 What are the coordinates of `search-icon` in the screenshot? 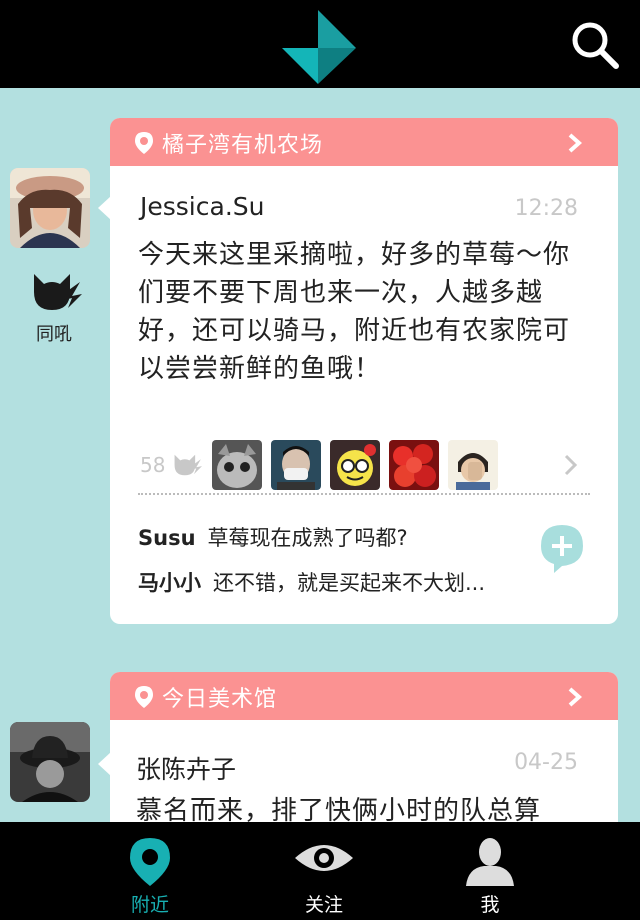 It's located at (595, 45).